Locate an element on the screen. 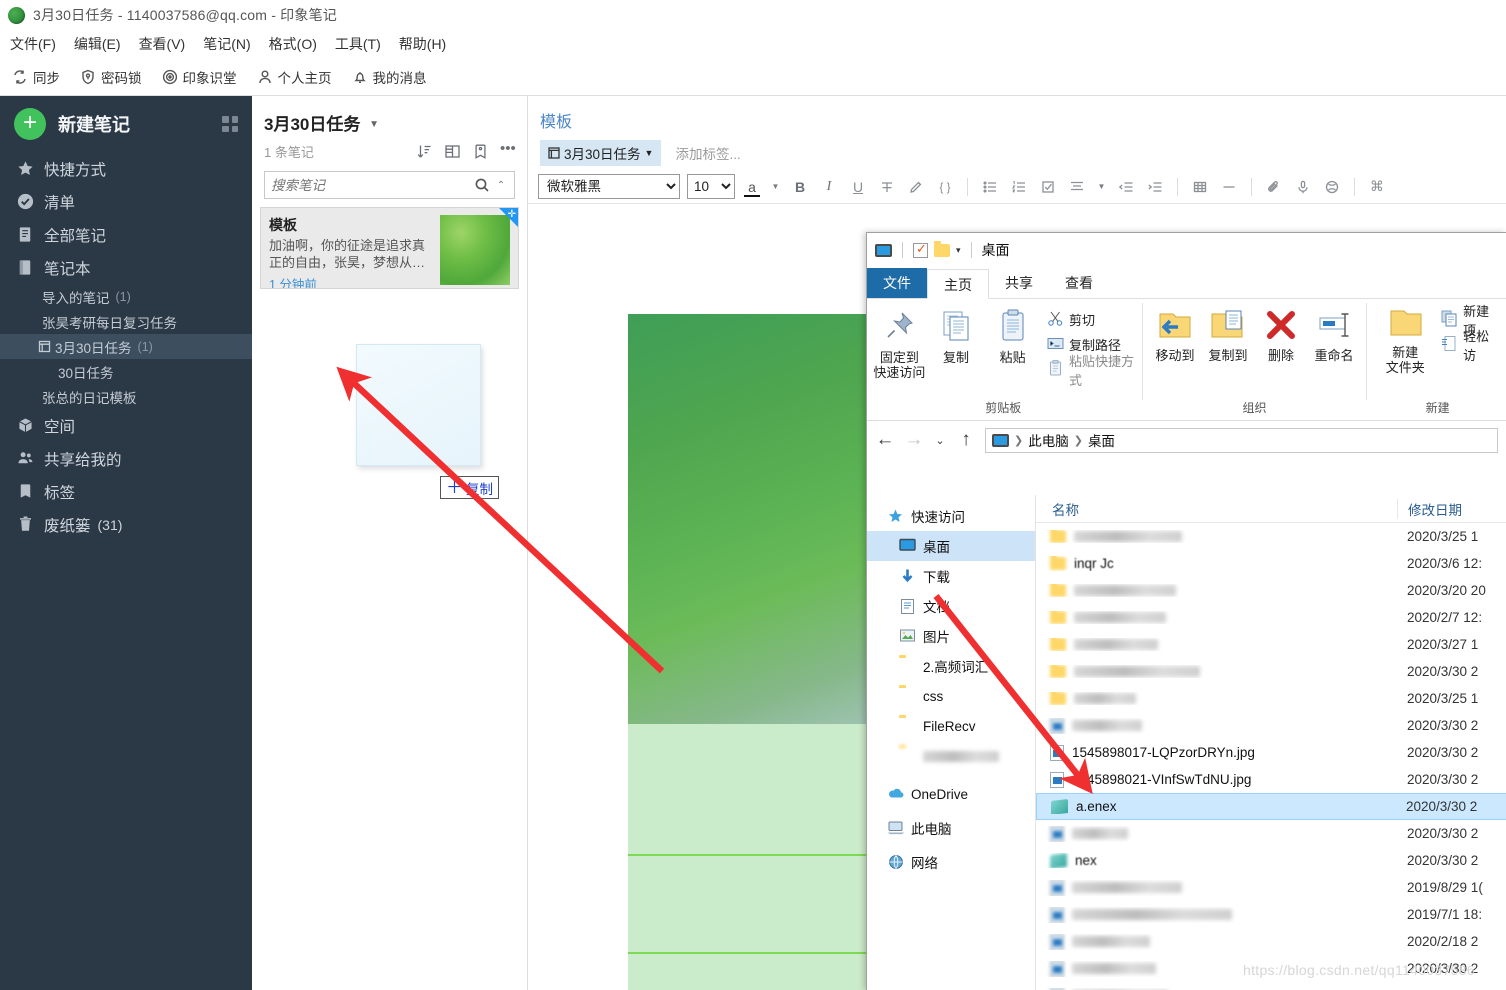  notebook-item-diary-template: 张总的日记模板 is located at coordinates (126, 396).